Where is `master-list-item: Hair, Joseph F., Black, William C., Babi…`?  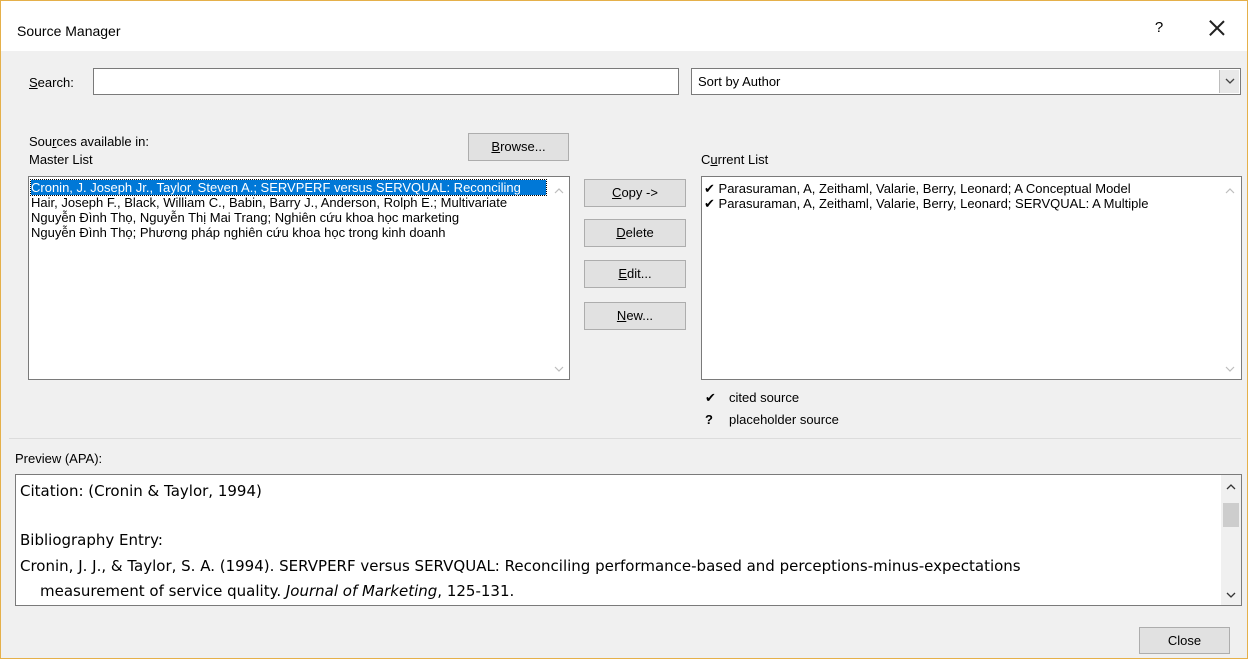
master-list-item: Hair, Joseph F., Black, William C., Babi… is located at coordinates (288, 202).